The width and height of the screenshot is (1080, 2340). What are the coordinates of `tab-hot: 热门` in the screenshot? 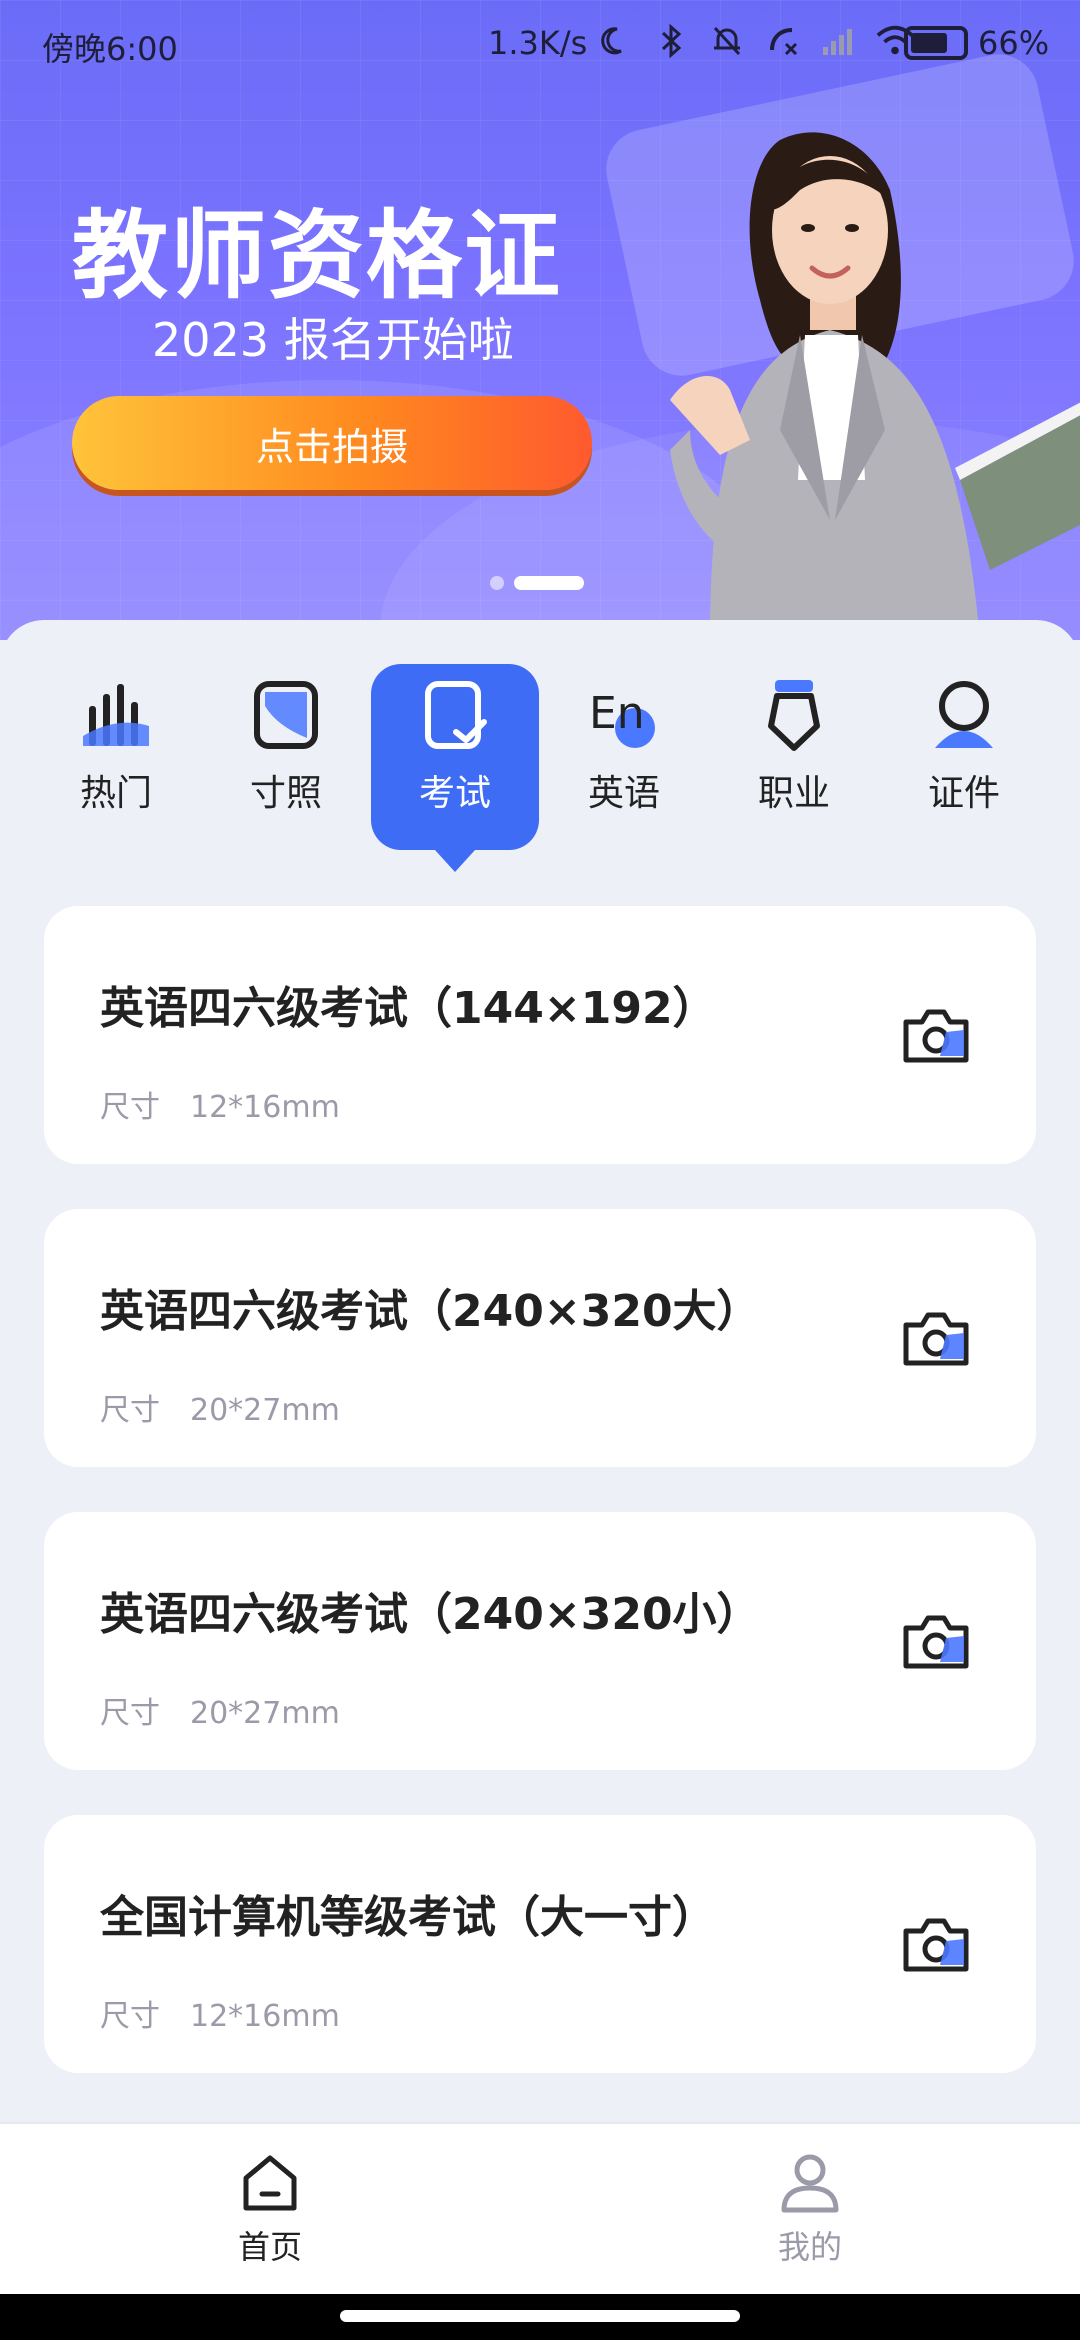 It's located at (116, 757).